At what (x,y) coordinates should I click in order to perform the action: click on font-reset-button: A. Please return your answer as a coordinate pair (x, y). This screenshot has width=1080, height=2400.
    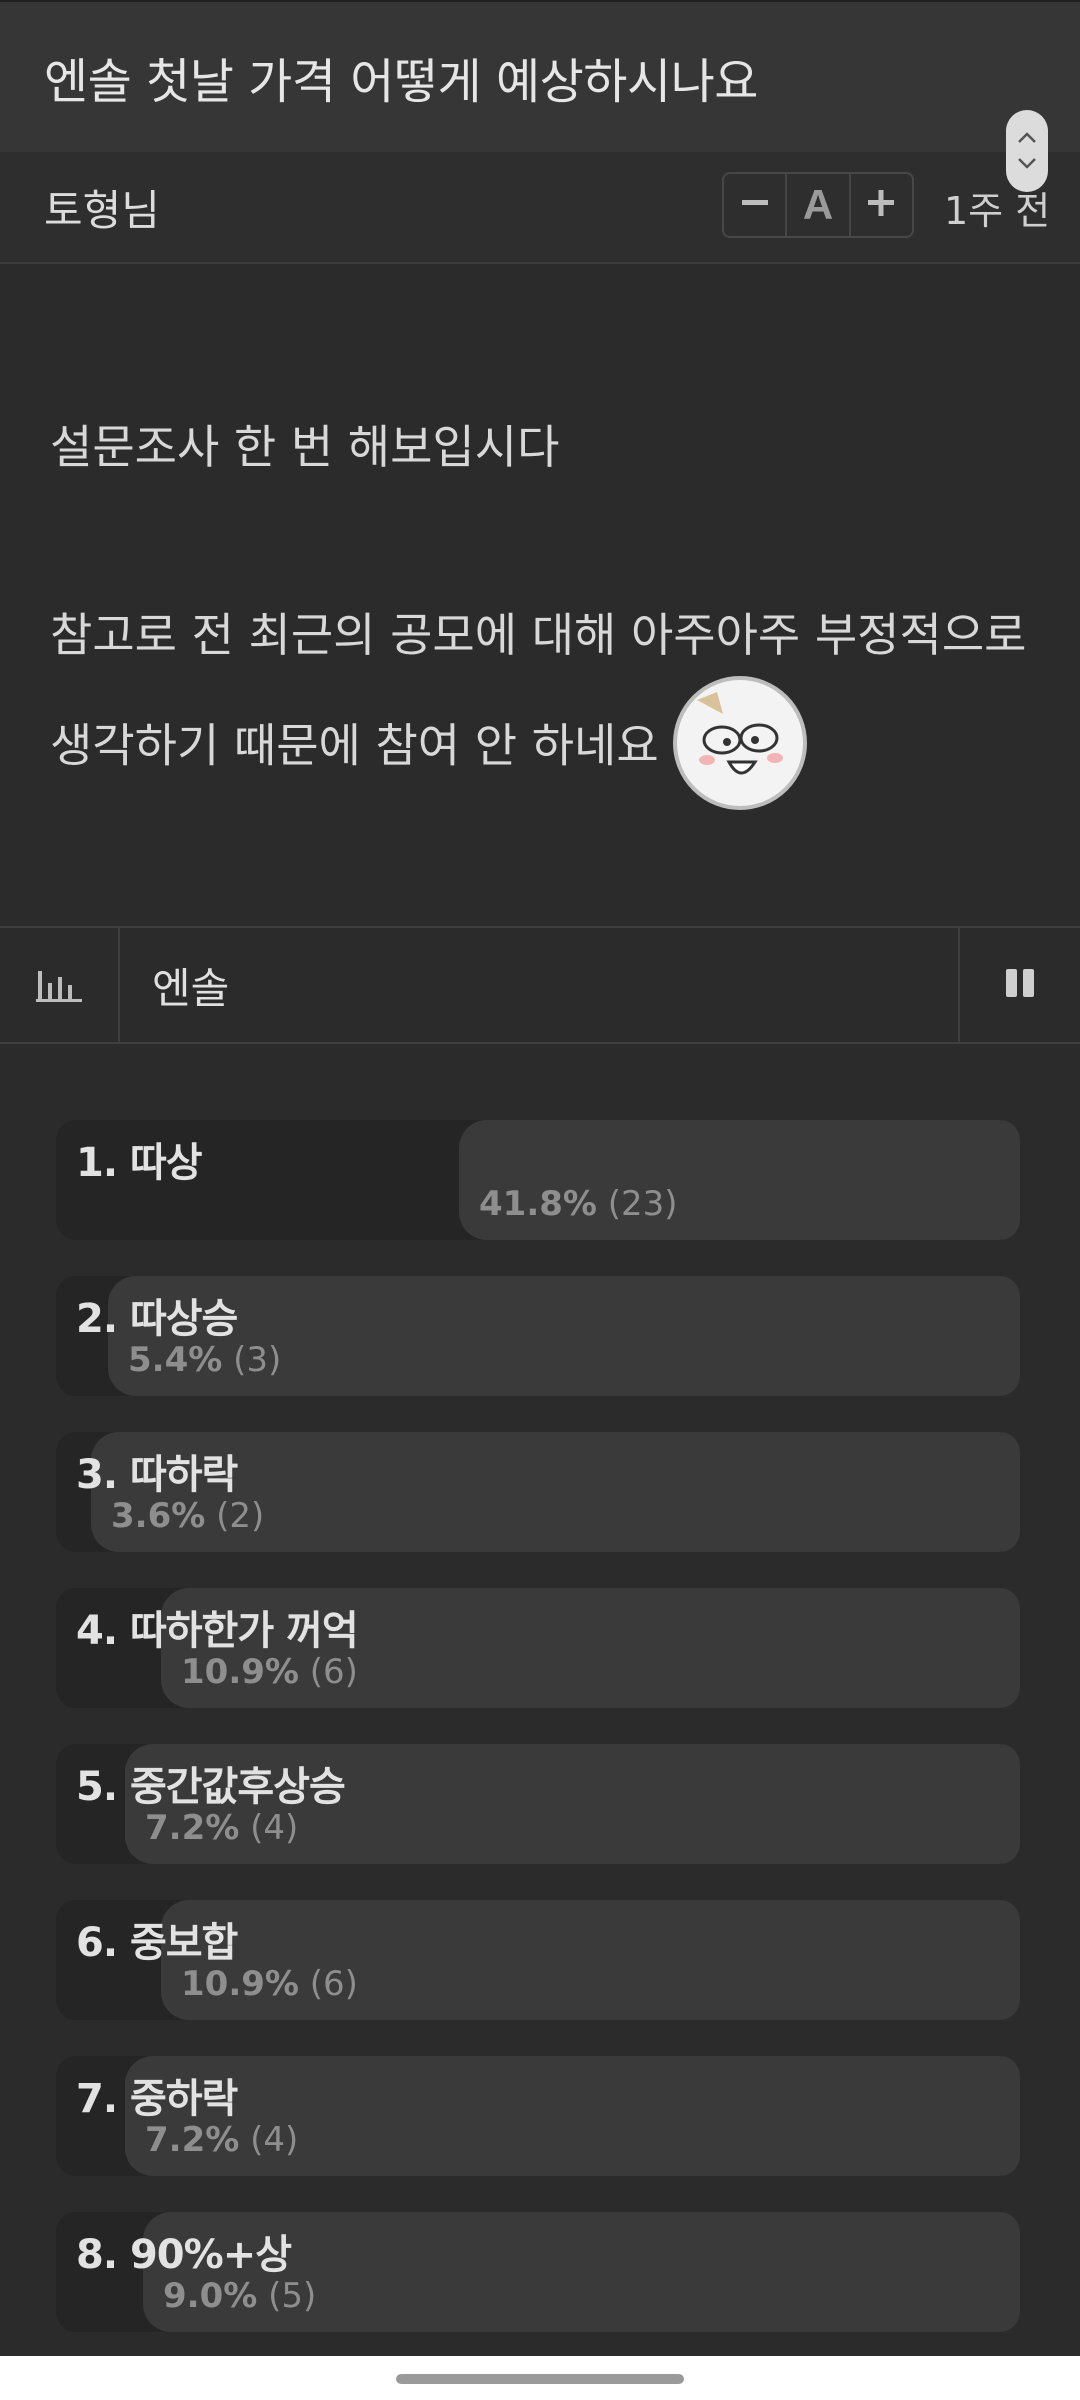
    Looking at the image, I should click on (819, 205).